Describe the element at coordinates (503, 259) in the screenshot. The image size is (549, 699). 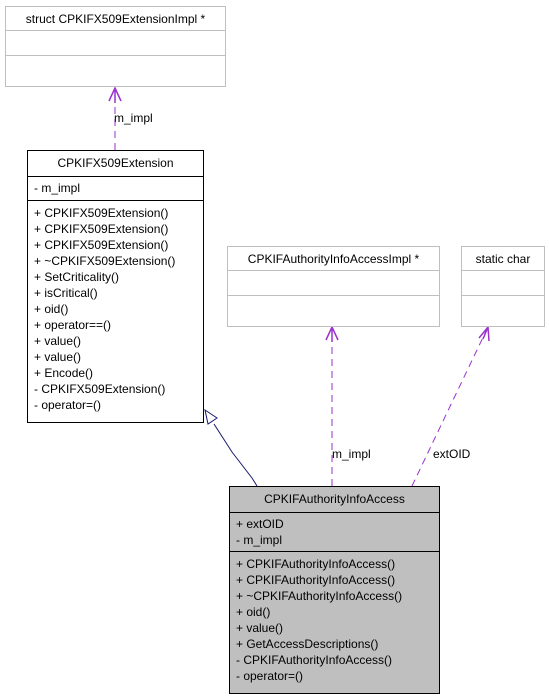
I see `class-title: static char` at that location.